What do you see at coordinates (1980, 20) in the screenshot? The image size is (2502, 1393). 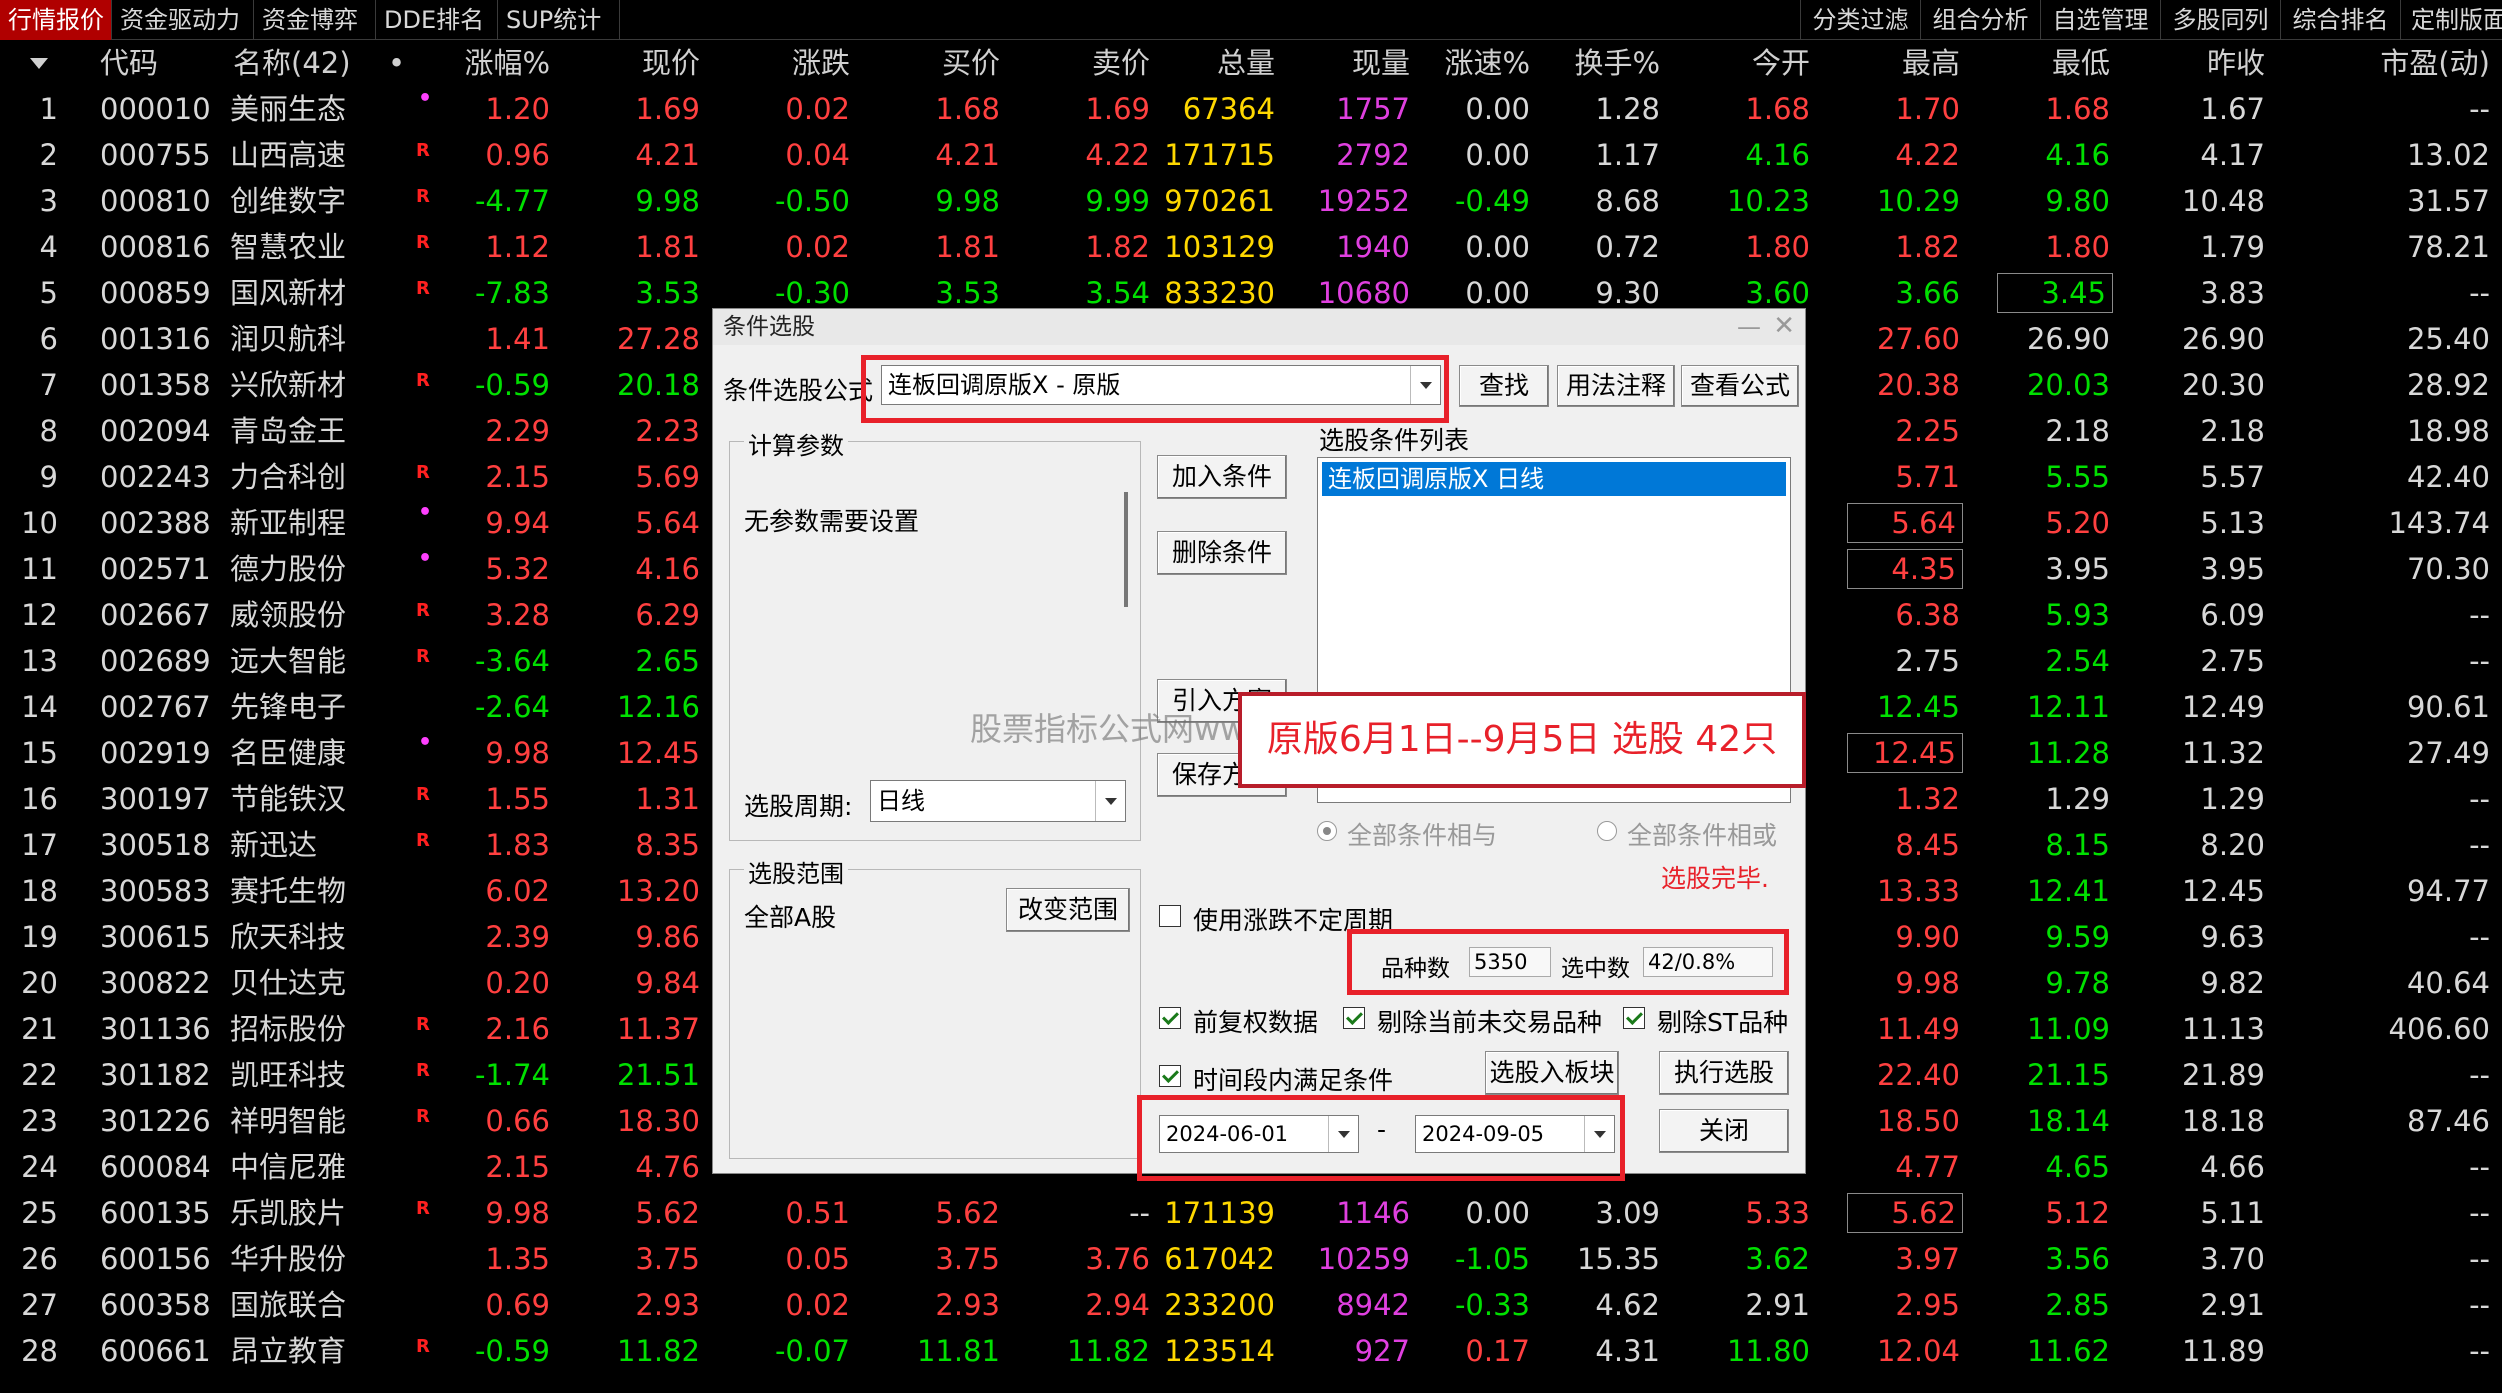 I see `tab-portfolio-analysis: 组合分析` at bounding box center [1980, 20].